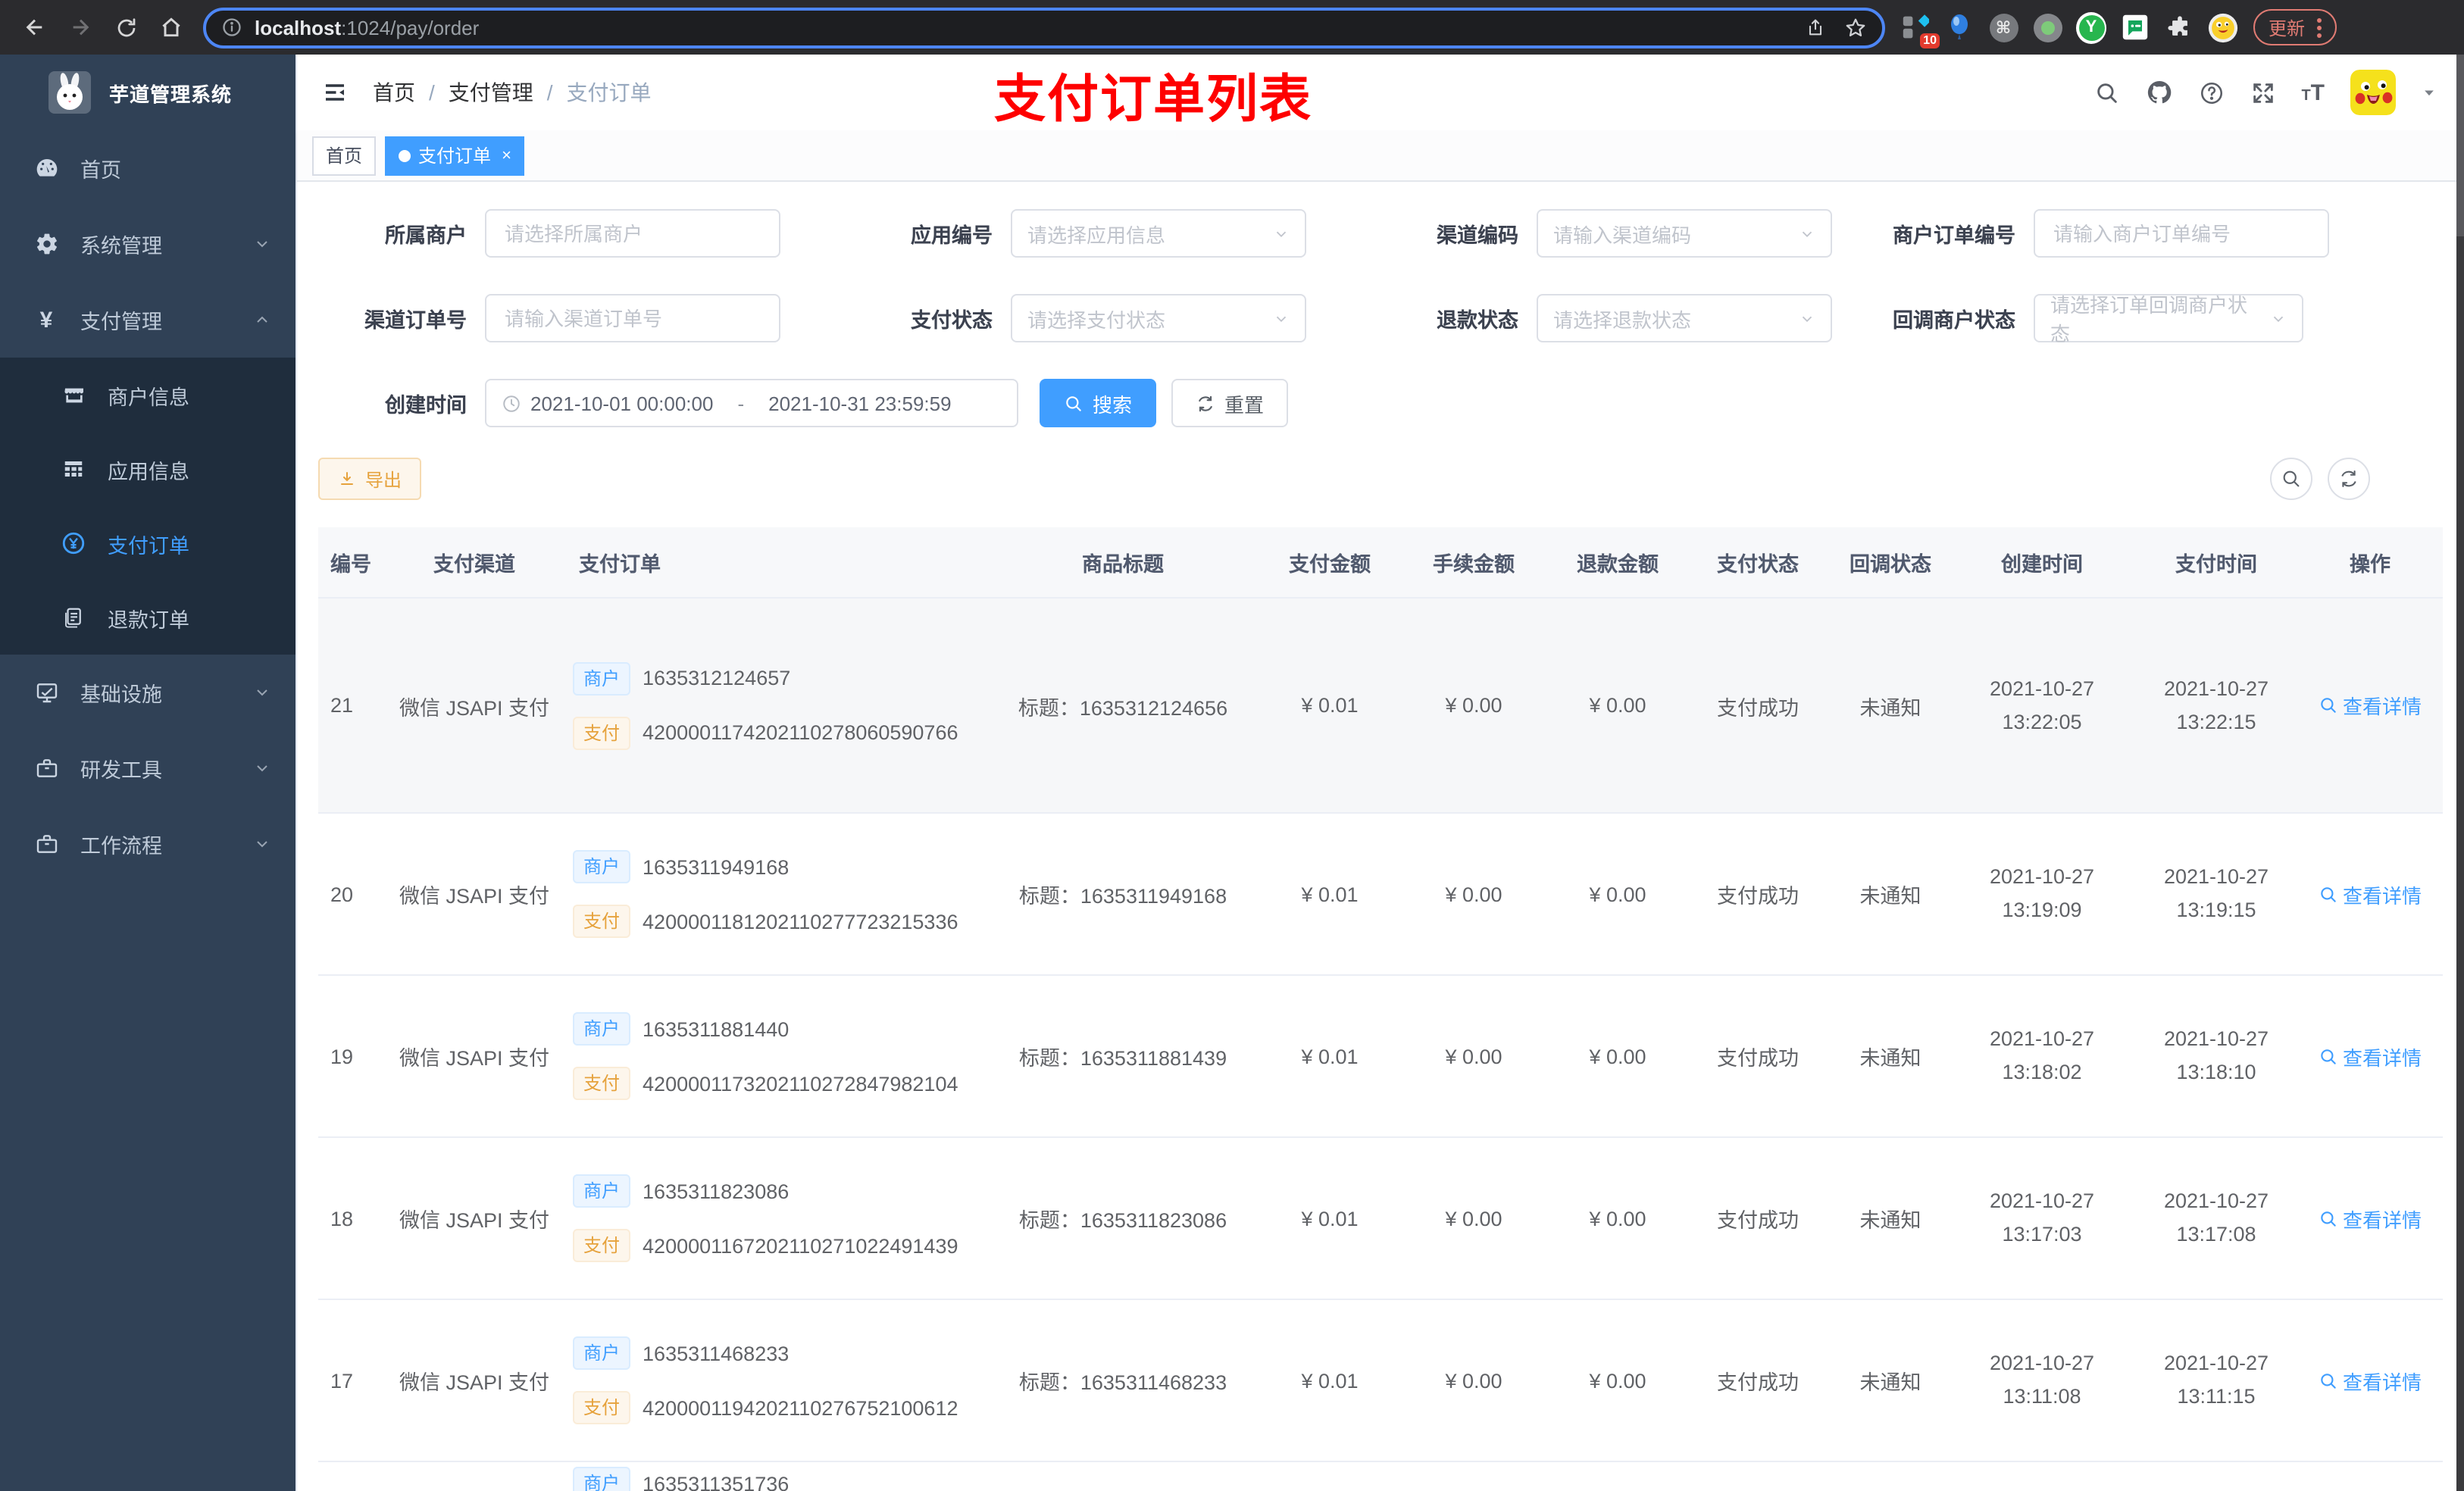 The image size is (2464, 1491). What do you see at coordinates (147, 768) in the screenshot?
I see `sidebar-item-dev-tools: 研发工具` at bounding box center [147, 768].